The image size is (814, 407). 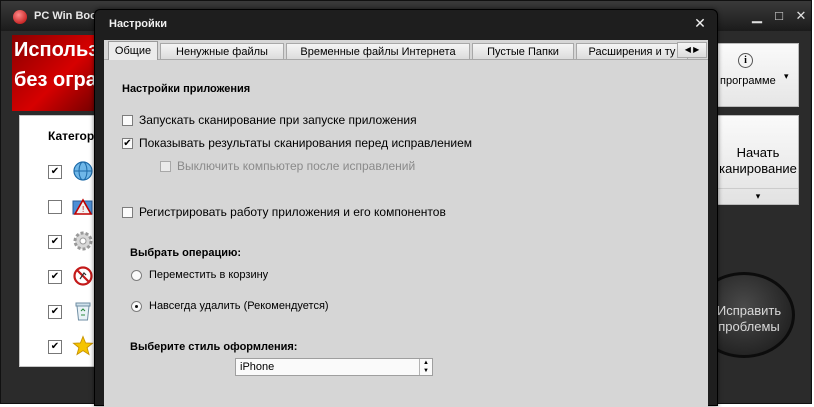 I want to click on start-scan-button: Начать канирование ▾, so click(x=758, y=160).